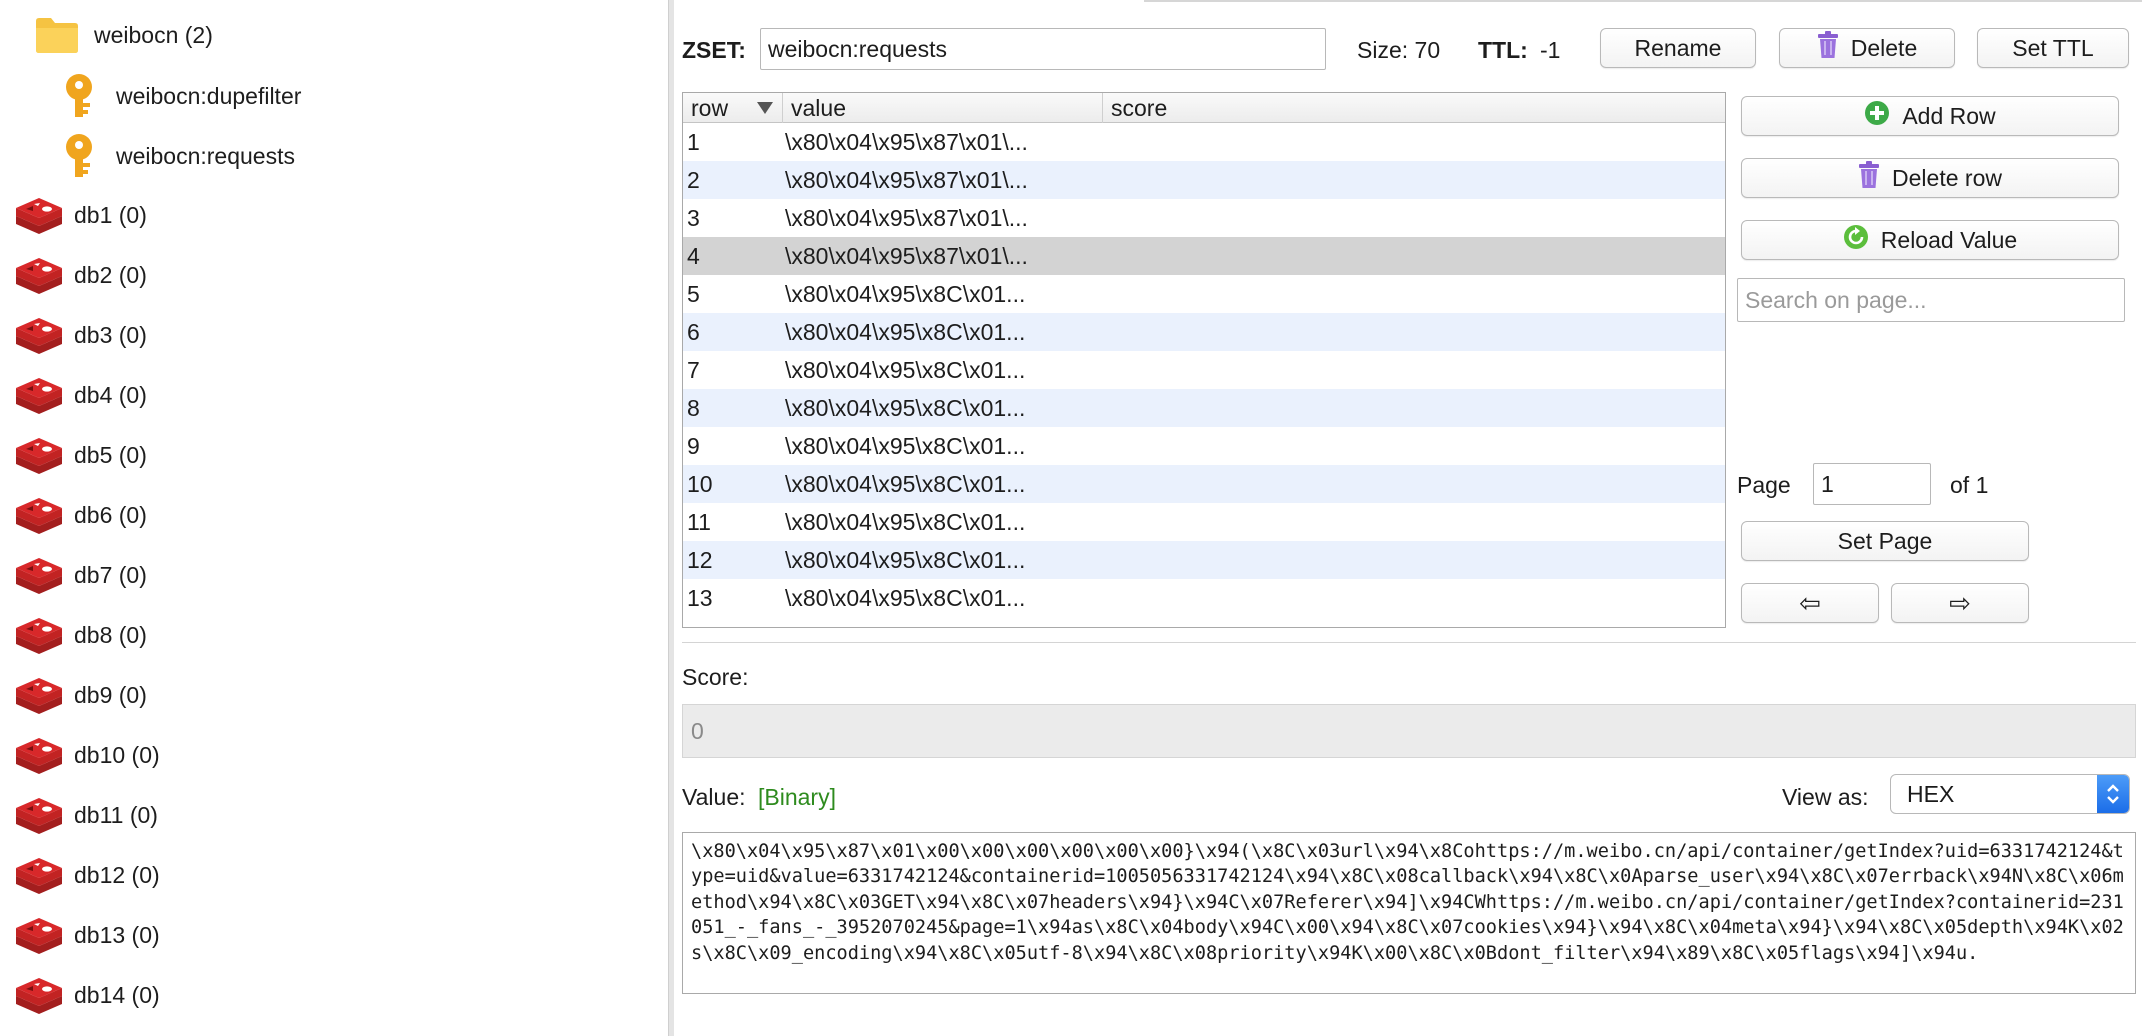  I want to click on folder-icon, so click(57, 35).